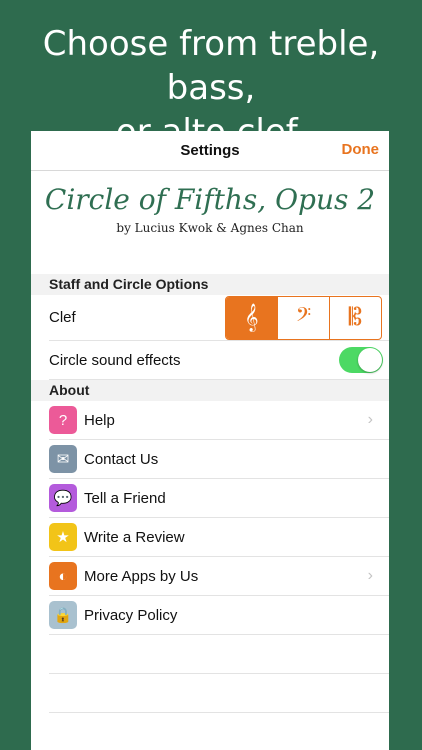 The image size is (422, 750). Describe the element at coordinates (210, 199) in the screenshot. I see `app-title: Circle of Fifths, Opus 2` at that location.